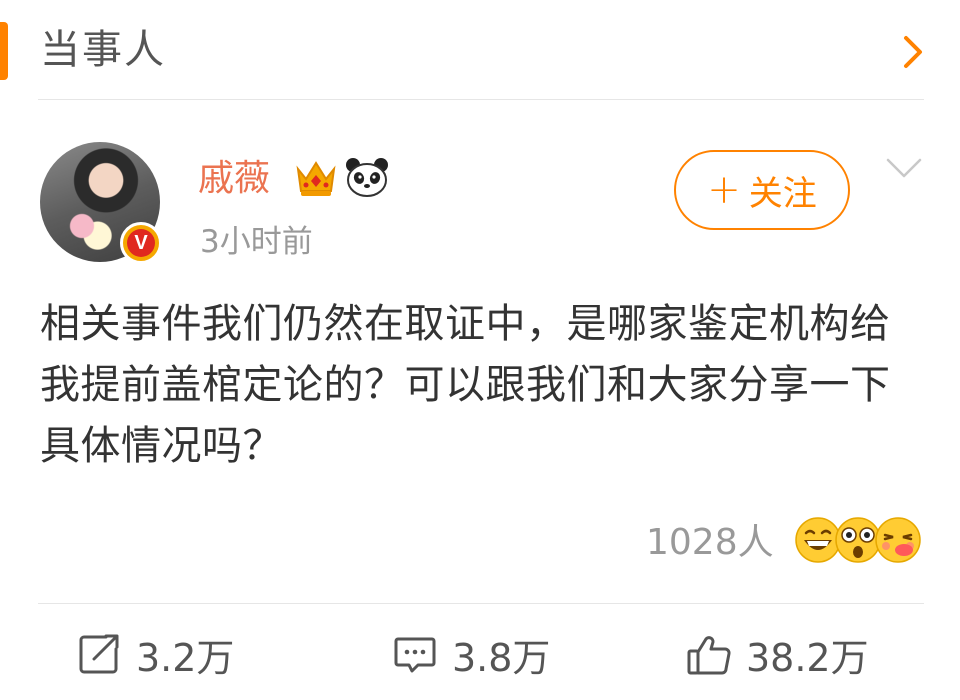  I want to click on comment-icon, so click(415, 655).